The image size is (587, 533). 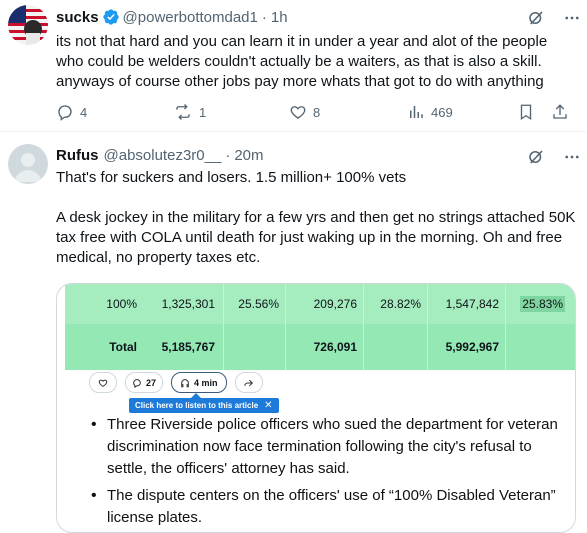 What do you see at coordinates (526, 112) in the screenshot?
I see `bookmark-icon` at bounding box center [526, 112].